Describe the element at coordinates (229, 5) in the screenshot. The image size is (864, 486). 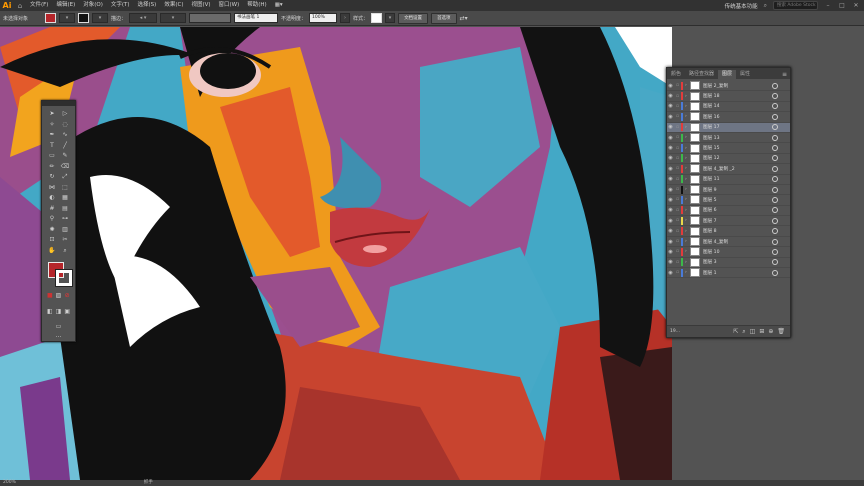
I see `menu-item: 窗口(W)` at that location.